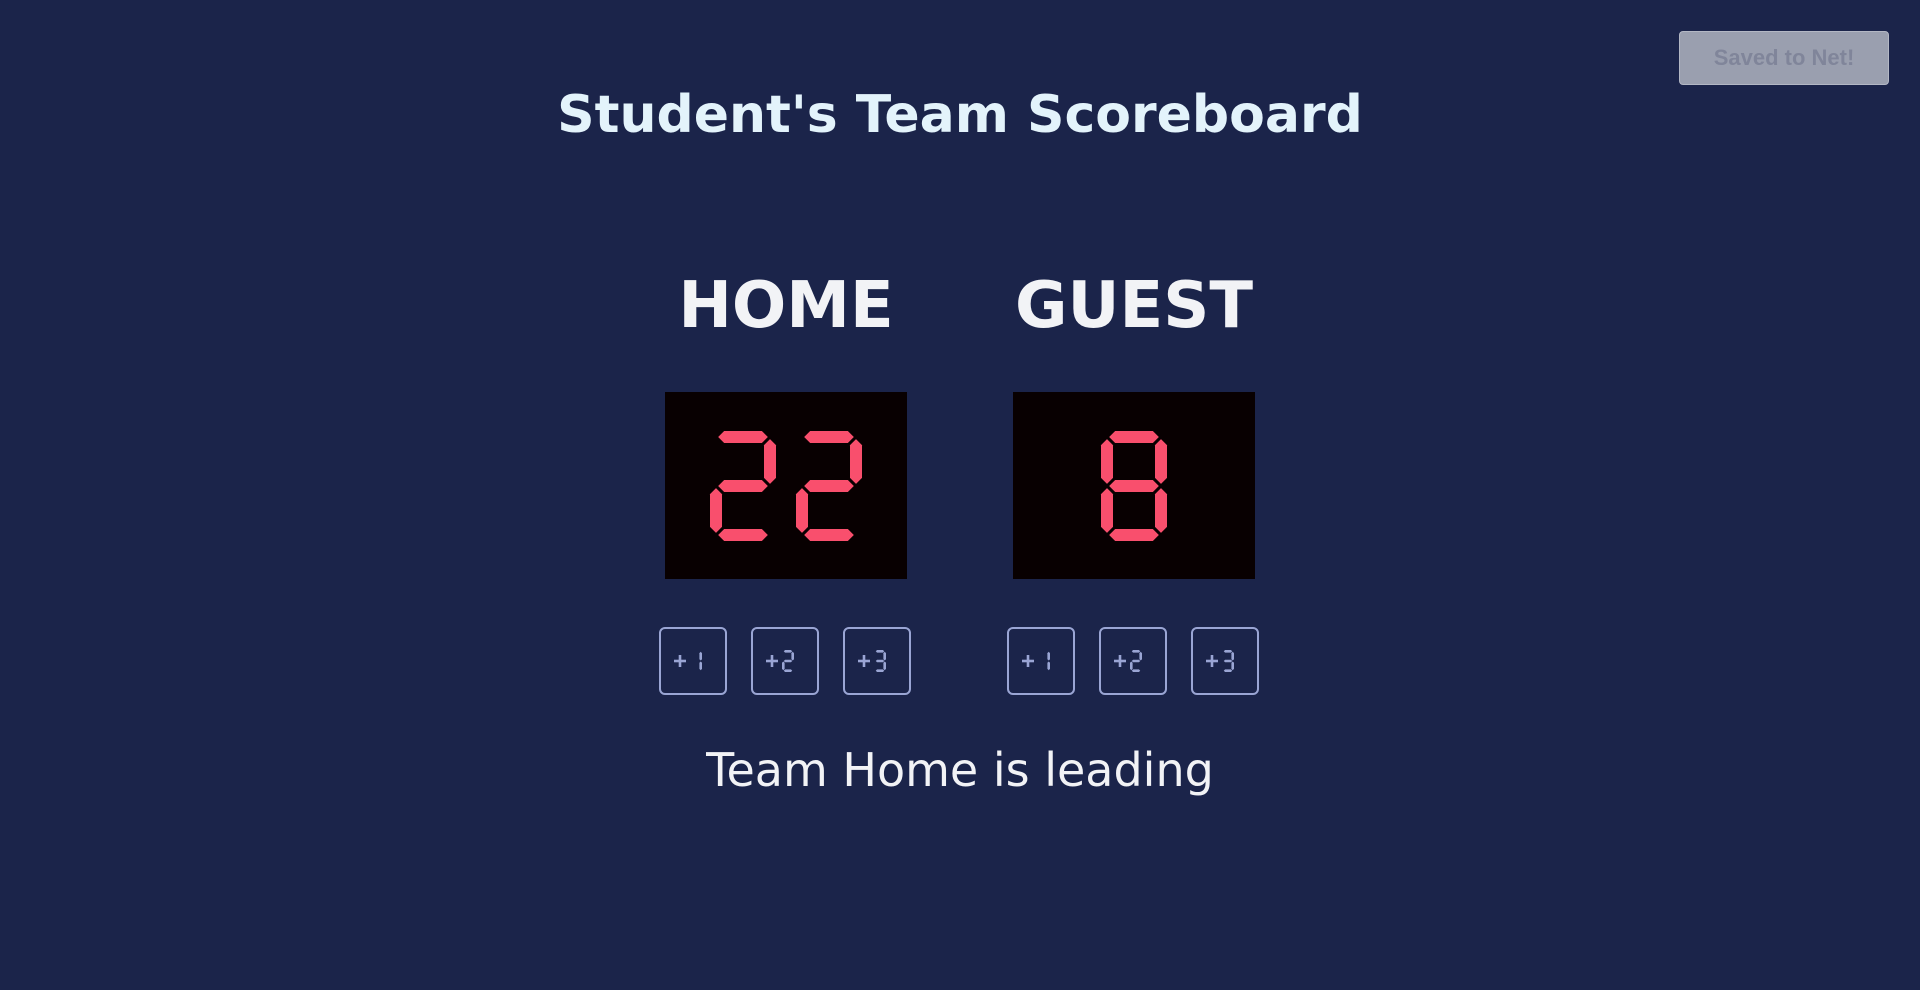 Image resolution: width=1920 pixels, height=990 pixels. What do you see at coordinates (864, 661) in the screenshot?
I see `home-btn-2-plus-v` at bounding box center [864, 661].